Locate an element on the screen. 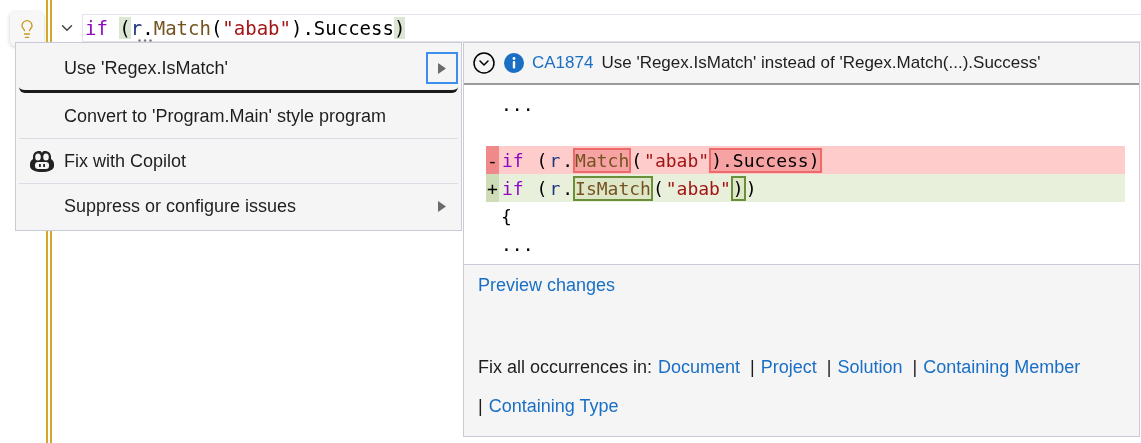  diagnostic-message: Use 'Regex.IsMatch' instead of 'Regex.Match(...).Success' is located at coordinates (821, 63).